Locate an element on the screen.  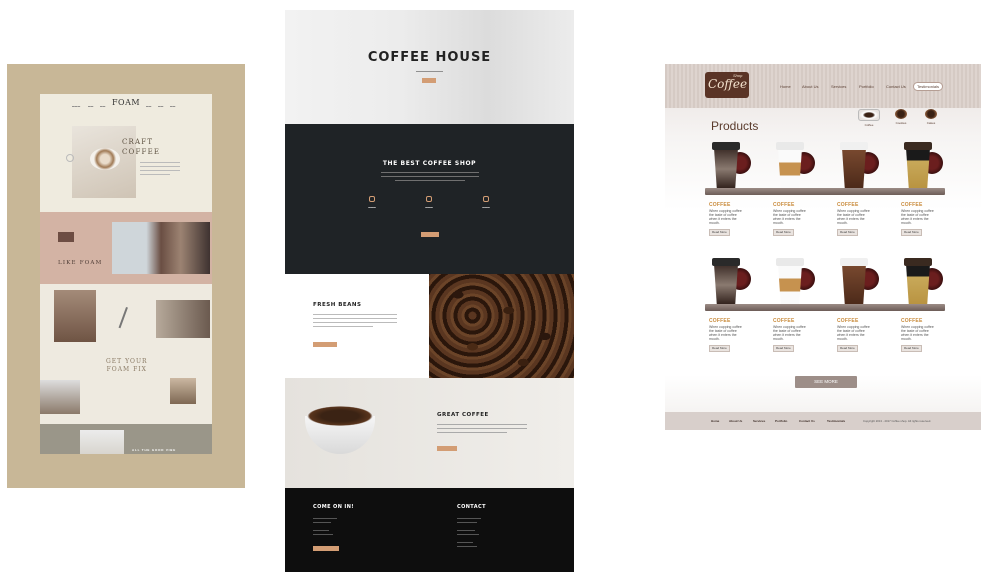
footer-button is located at coordinates (326, 548).